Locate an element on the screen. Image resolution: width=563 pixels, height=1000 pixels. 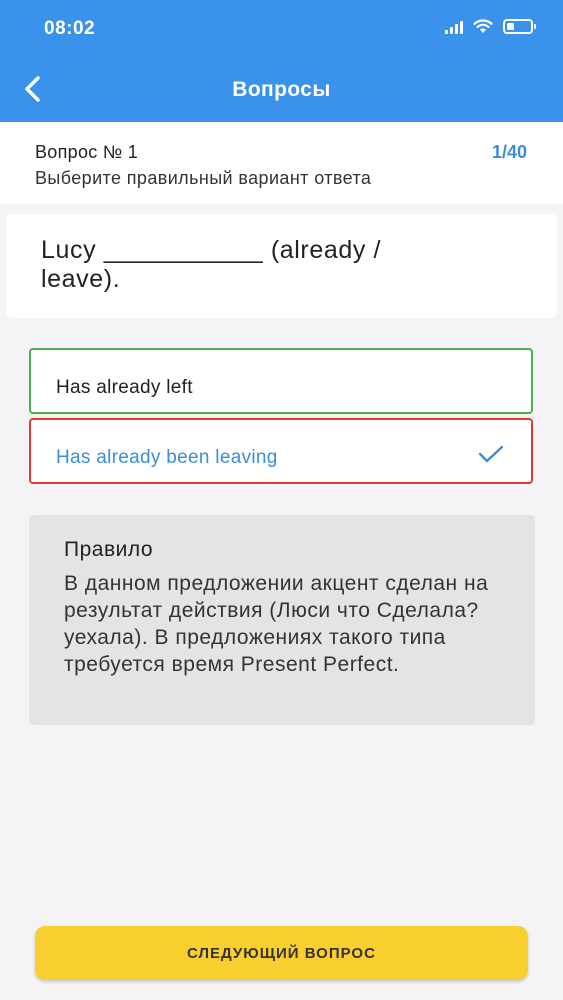
status-icons is located at coordinates (490, 26).